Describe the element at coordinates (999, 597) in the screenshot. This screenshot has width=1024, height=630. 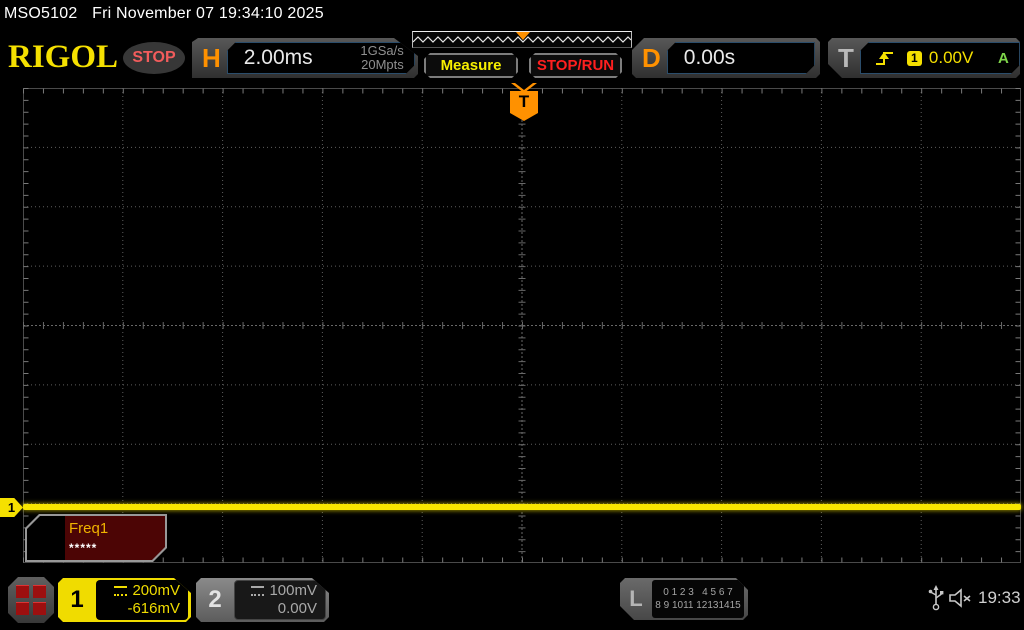
I see `status-clock: 19:33` at that location.